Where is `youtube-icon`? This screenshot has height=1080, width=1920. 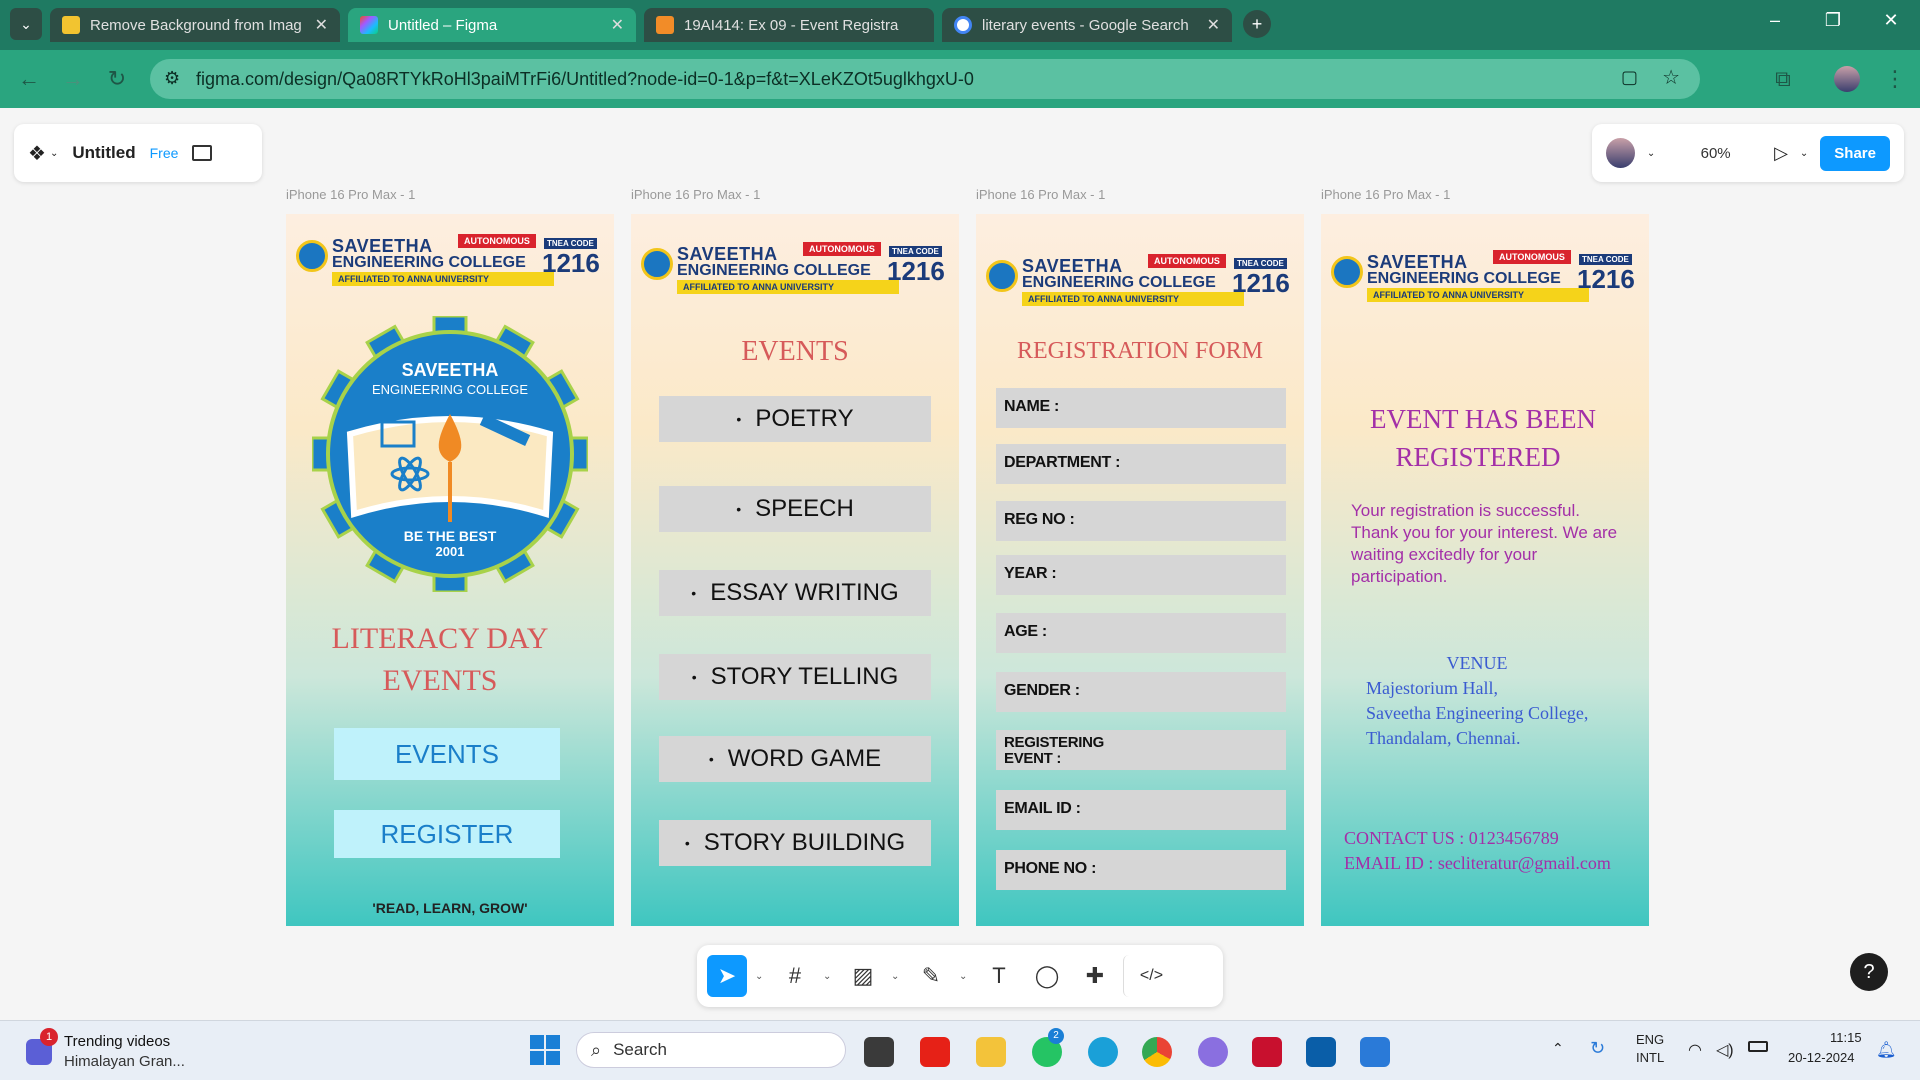 youtube-icon is located at coordinates (935, 1052).